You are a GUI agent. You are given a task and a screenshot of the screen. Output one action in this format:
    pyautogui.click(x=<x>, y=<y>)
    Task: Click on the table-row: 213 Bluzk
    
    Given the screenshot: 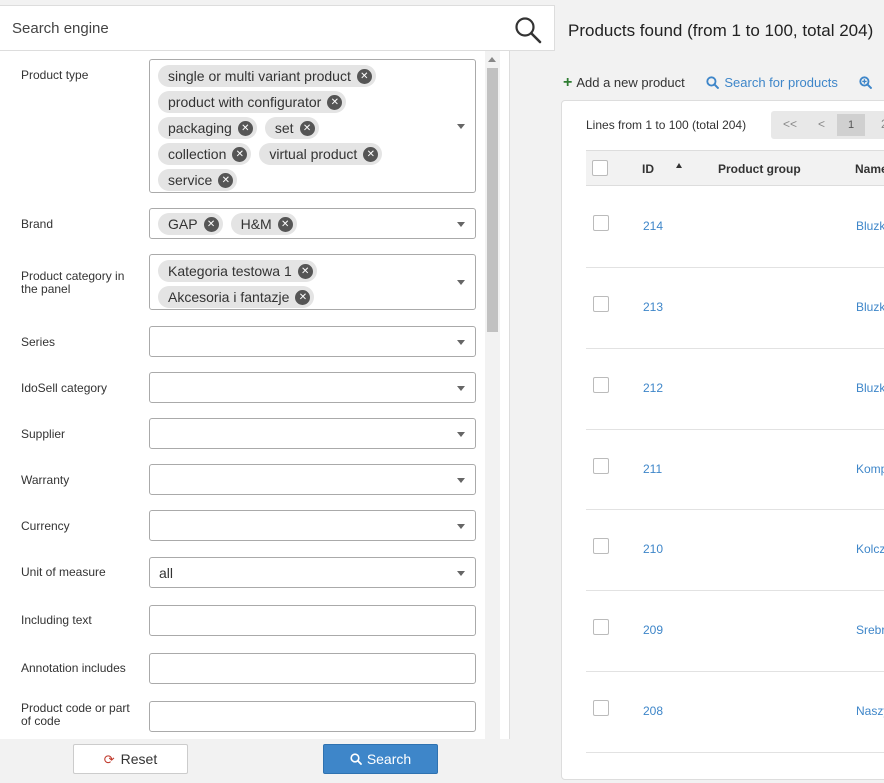 What is the action you would take?
    pyautogui.click(x=735, y=308)
    